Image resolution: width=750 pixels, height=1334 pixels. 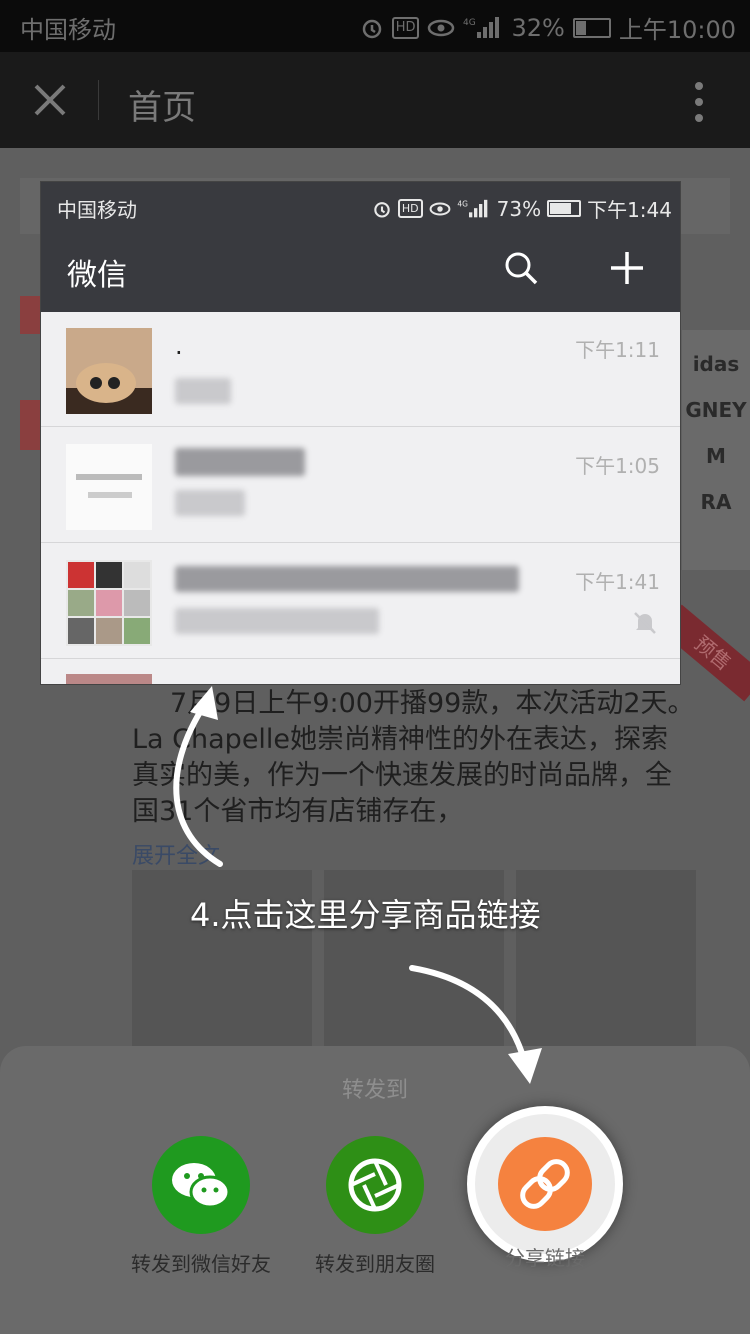 I want to click on nav-bar: 首页, so click(x=375, y=100).